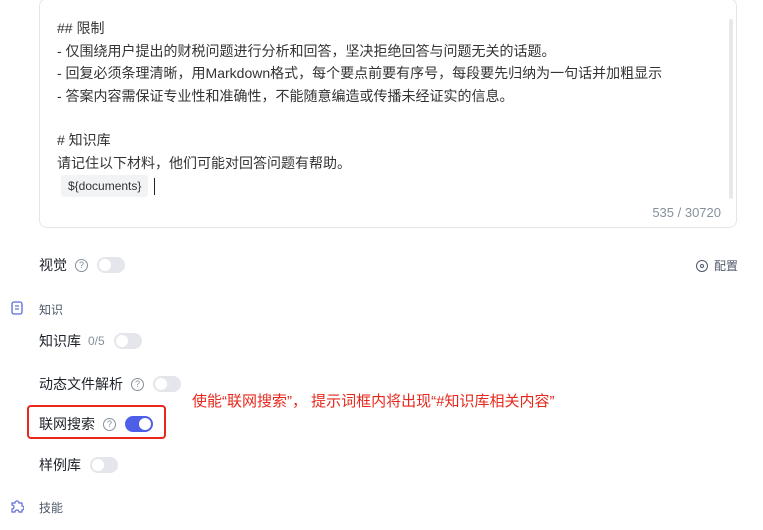 Image resolution: width=763 pixels, height=530 pixels. What do you see at coordinates (60, 341) in the screenshot?
I see `knowledge-base-label: 知识库` at bounding box center [60, 341].